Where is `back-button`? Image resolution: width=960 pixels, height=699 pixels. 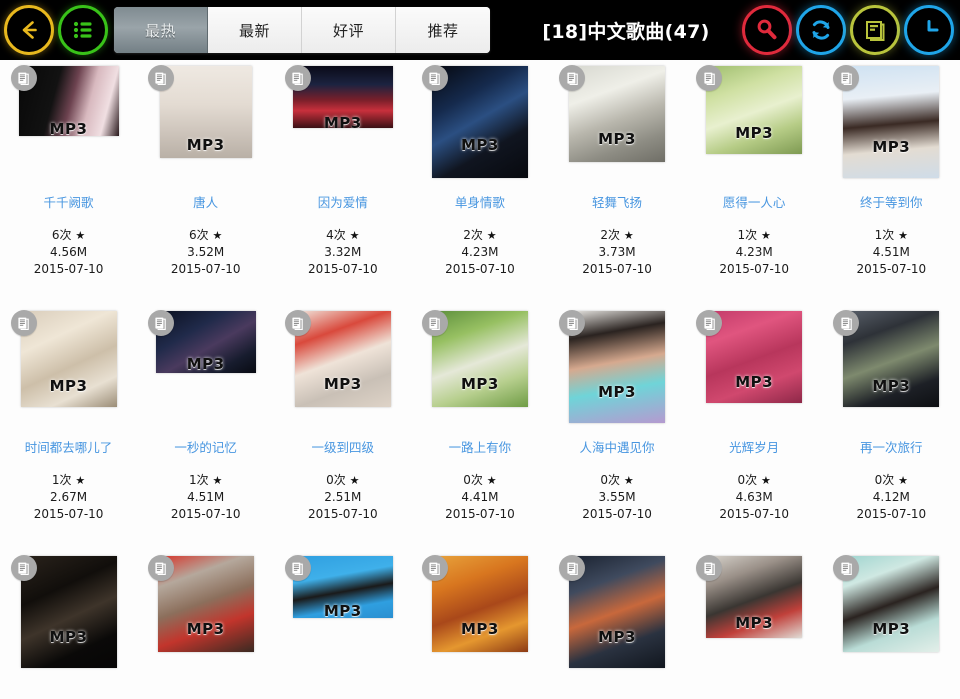
back-button is located at coordinates (29, 30).